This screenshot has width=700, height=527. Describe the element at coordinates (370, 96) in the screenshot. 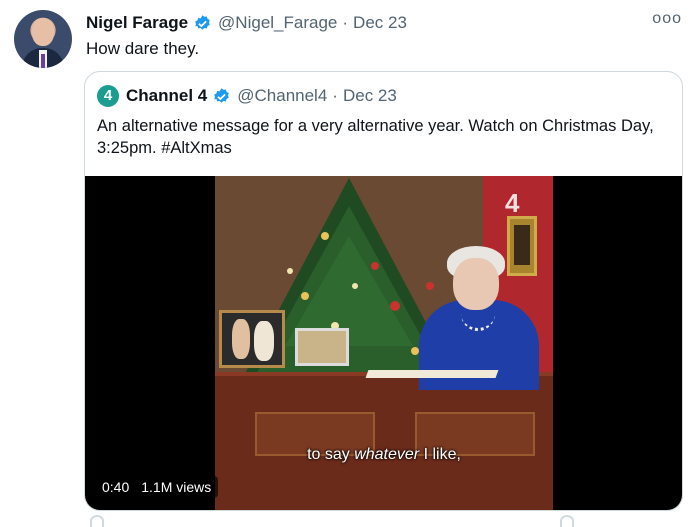

I see `quoted-tweet-date: Dec 23` at that location.